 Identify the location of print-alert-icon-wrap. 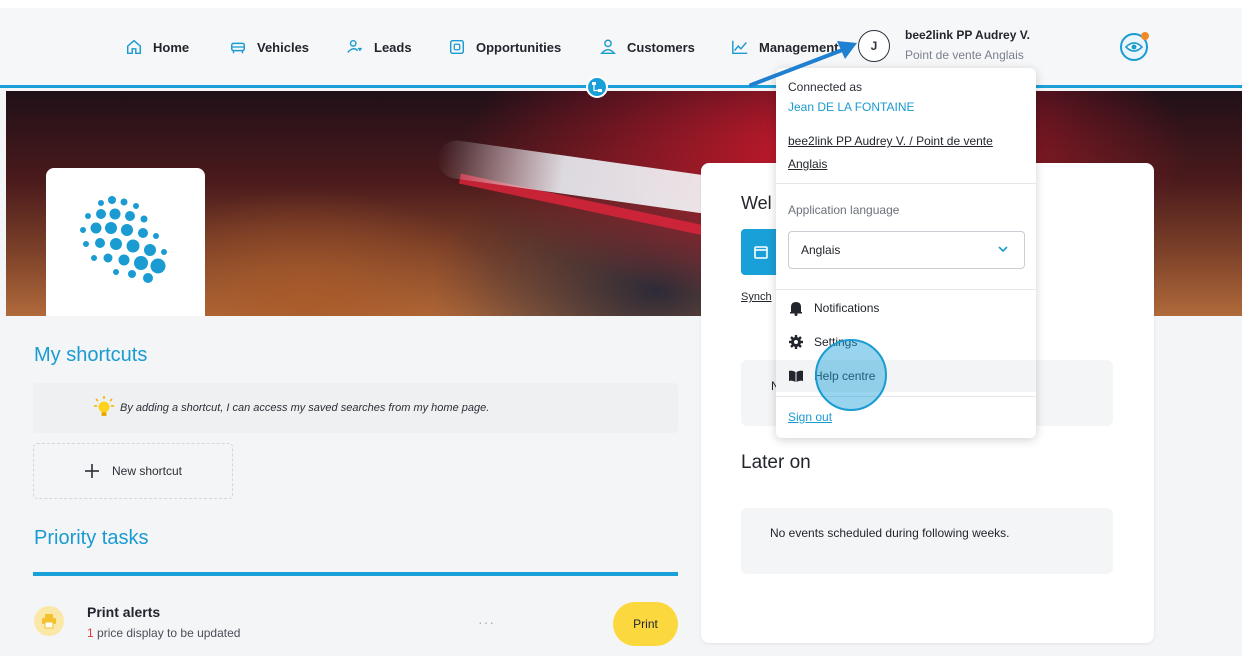
(49, 621).